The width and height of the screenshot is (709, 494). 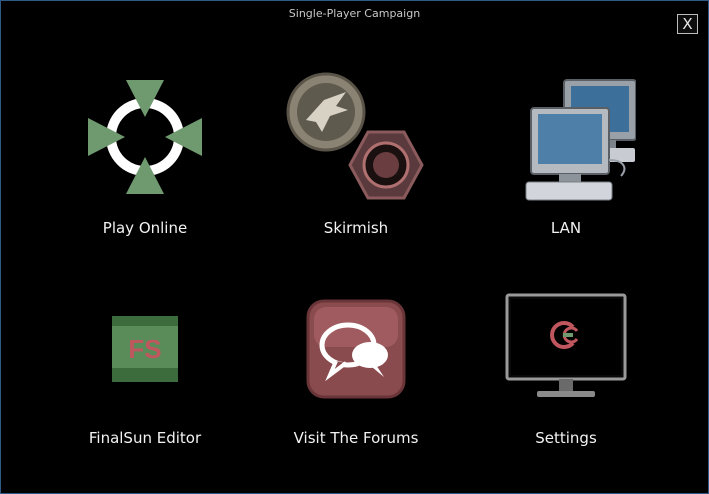 I want to click on crosshair-arrows-icon, so click(x=145, y=137).